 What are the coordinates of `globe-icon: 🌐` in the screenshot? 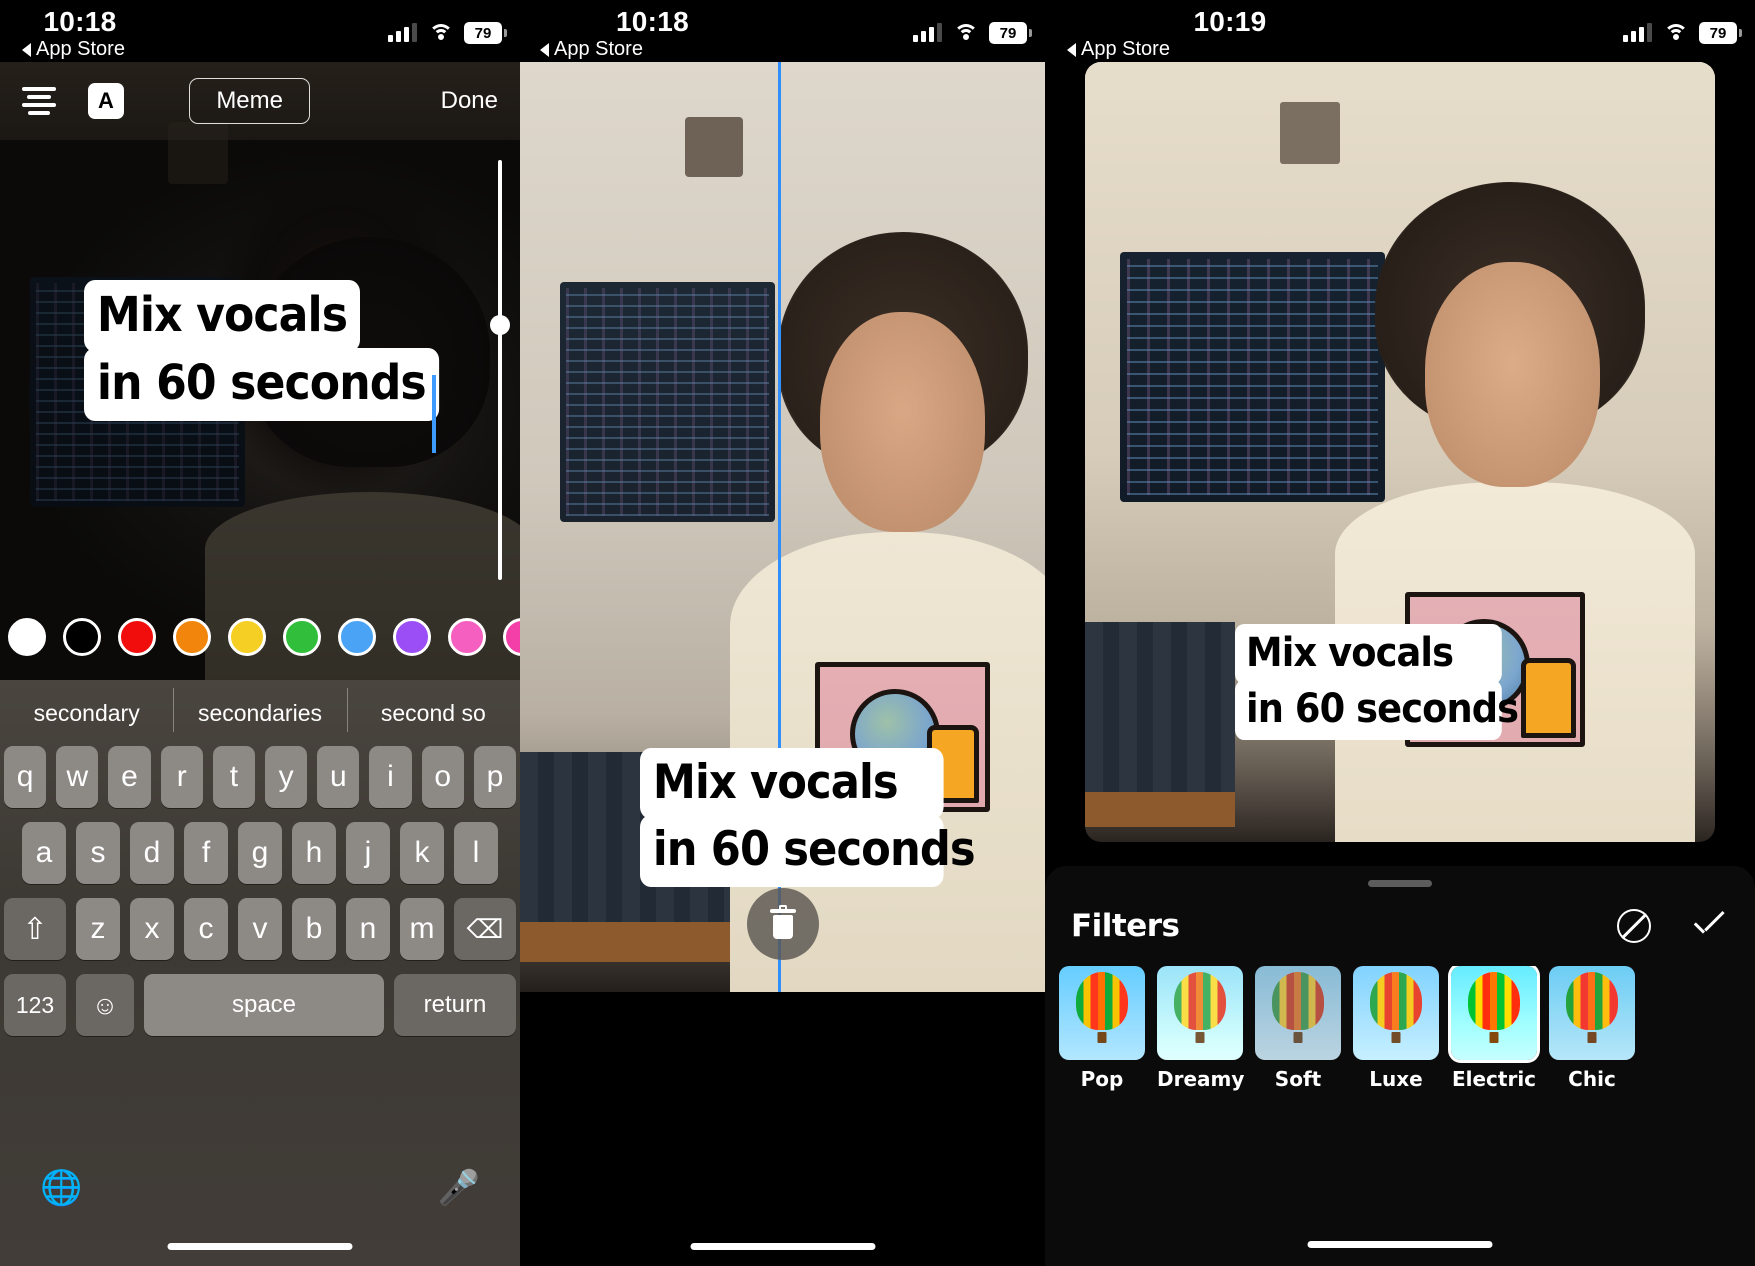 It's located at (61, 1188).